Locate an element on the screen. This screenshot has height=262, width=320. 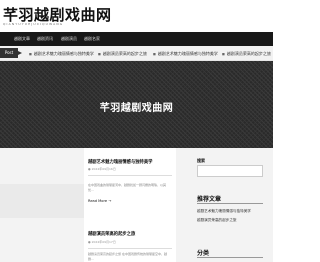
post-date: ● 2024年09月17日 is located at coordinates (102, 242).